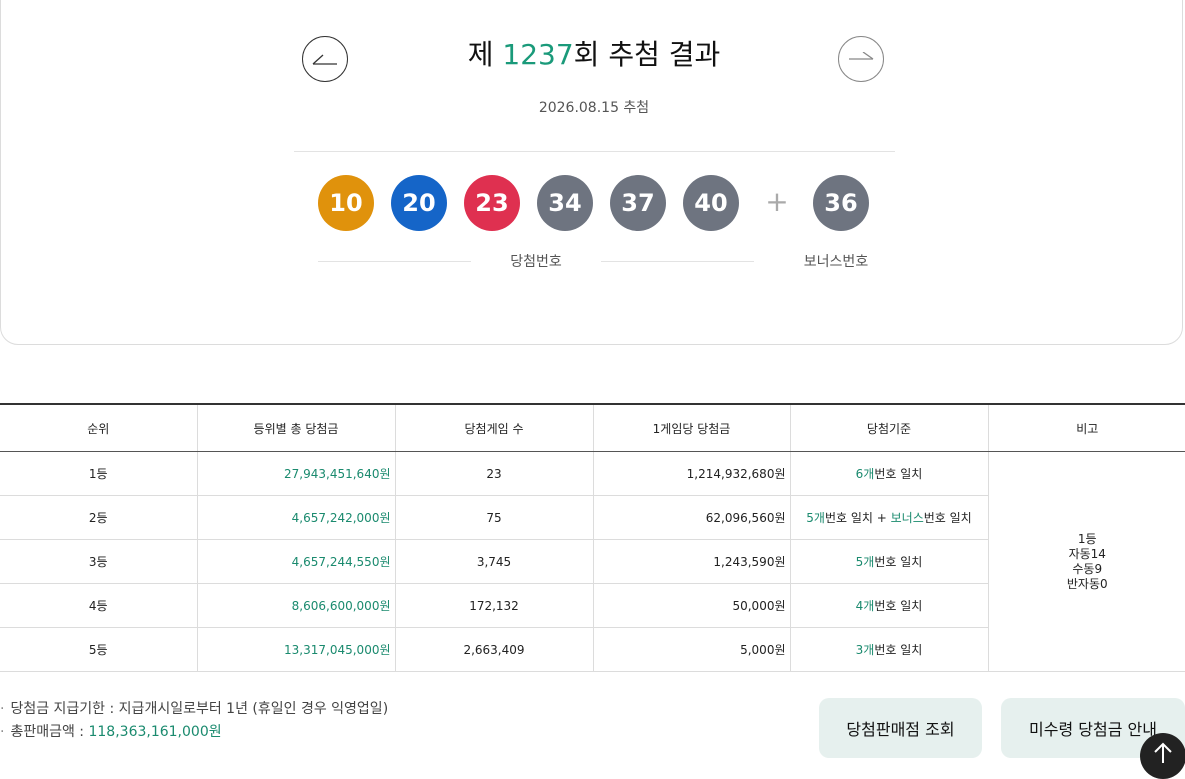 The image size is (1185, 779). What do you see at coordinates (777, 201) in the screenshot?
I see `plus-sign: +` at bounding box center [777, 201].